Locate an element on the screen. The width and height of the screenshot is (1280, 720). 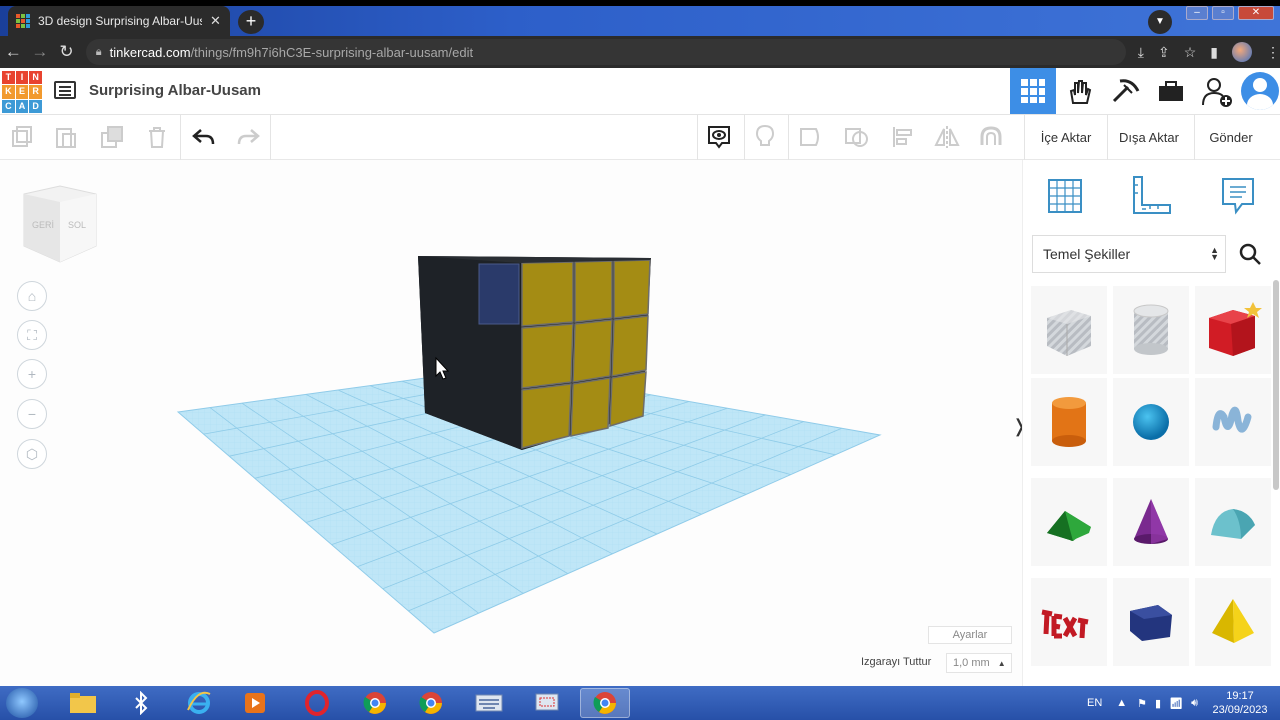
show-all-button is located at coordinates (719, 137).